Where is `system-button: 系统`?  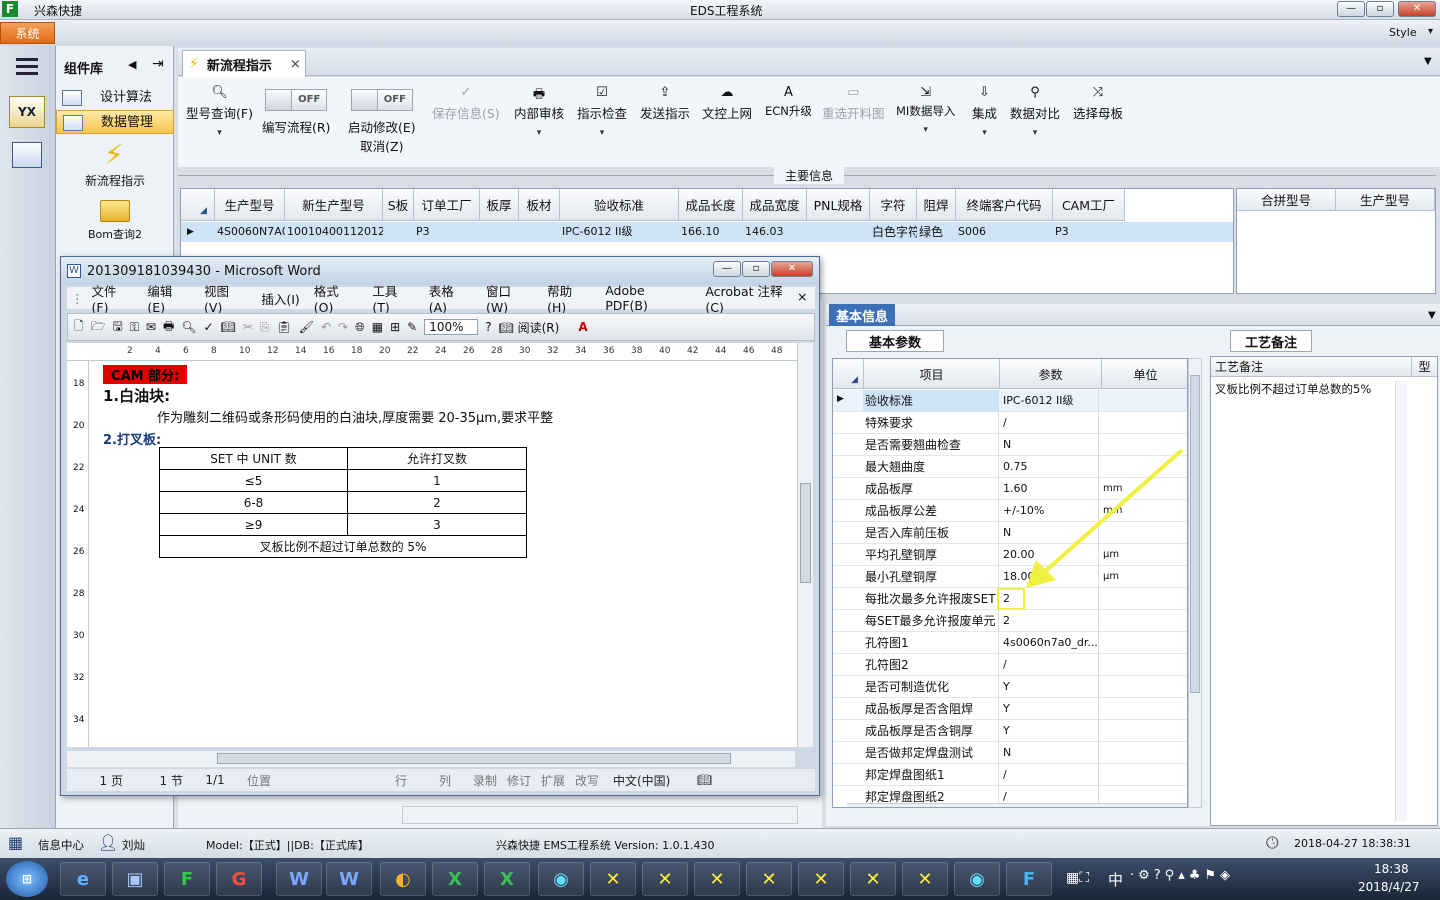 system-button: 系统 is located at coordinates (27, 33).